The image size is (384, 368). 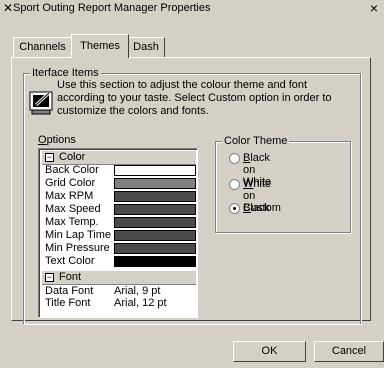 I want to click on theme-radio-label: Custom, so click(x=262, y=208).